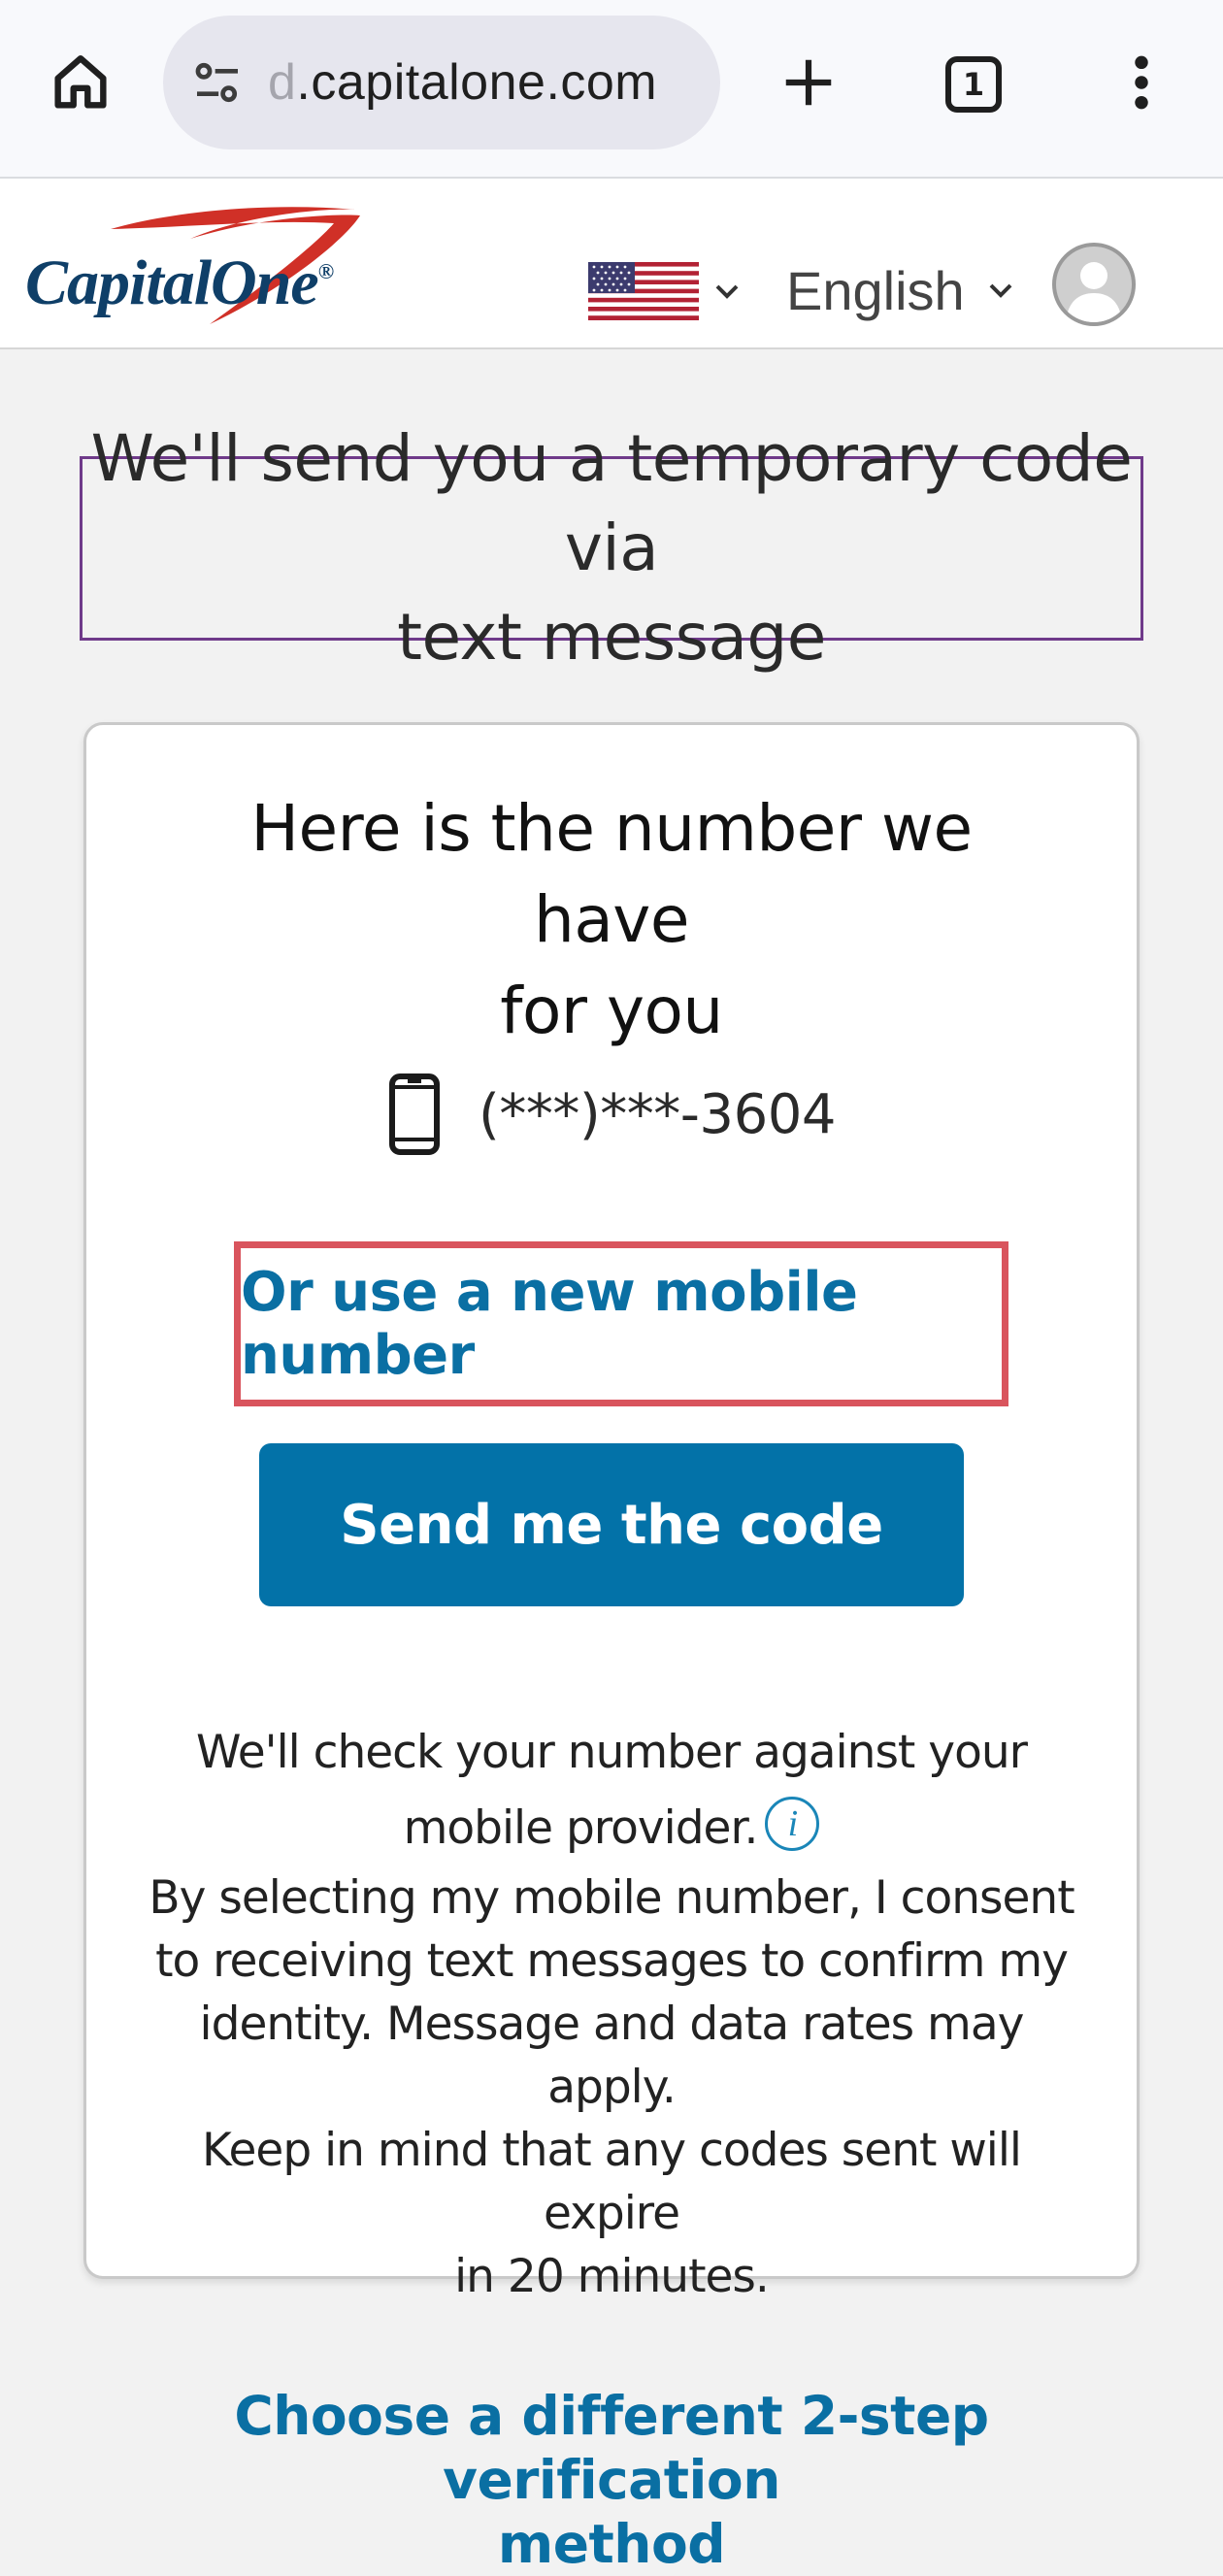  What do you see at coordinates (118, 283) in the screenshot?
I see `logo-wordmark-capital: Capital` at bounding box center [118, 283].